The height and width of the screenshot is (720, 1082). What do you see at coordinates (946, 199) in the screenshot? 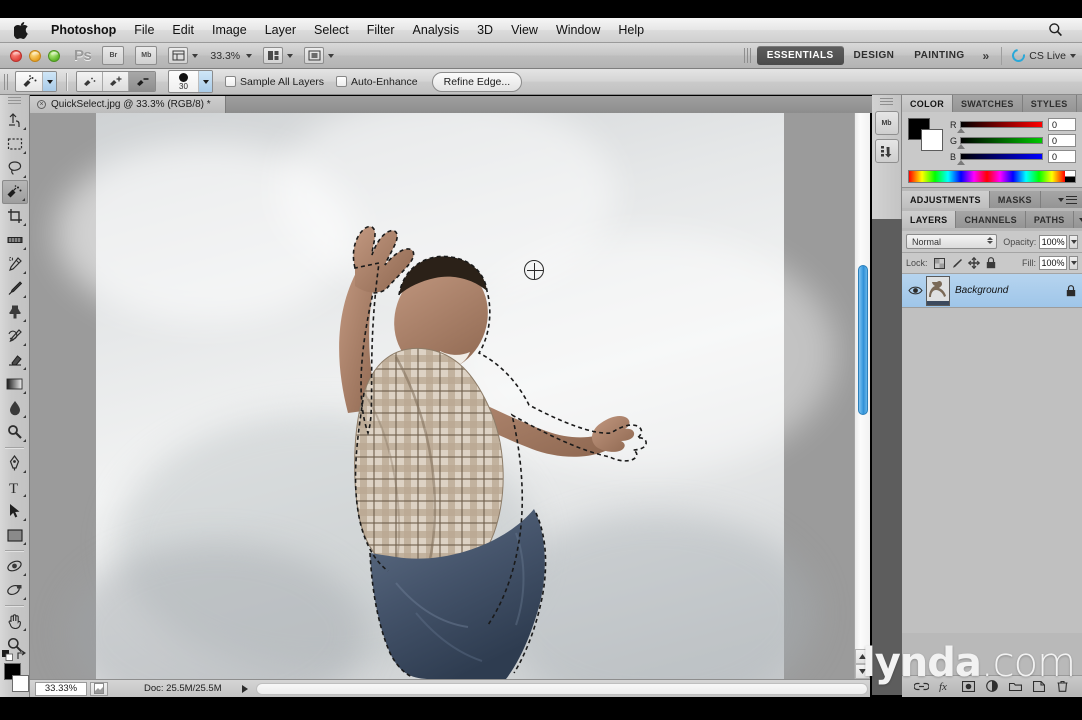
I see `tab-adjustments: ADJUSTMENTS` at bounding box center [946, 199].